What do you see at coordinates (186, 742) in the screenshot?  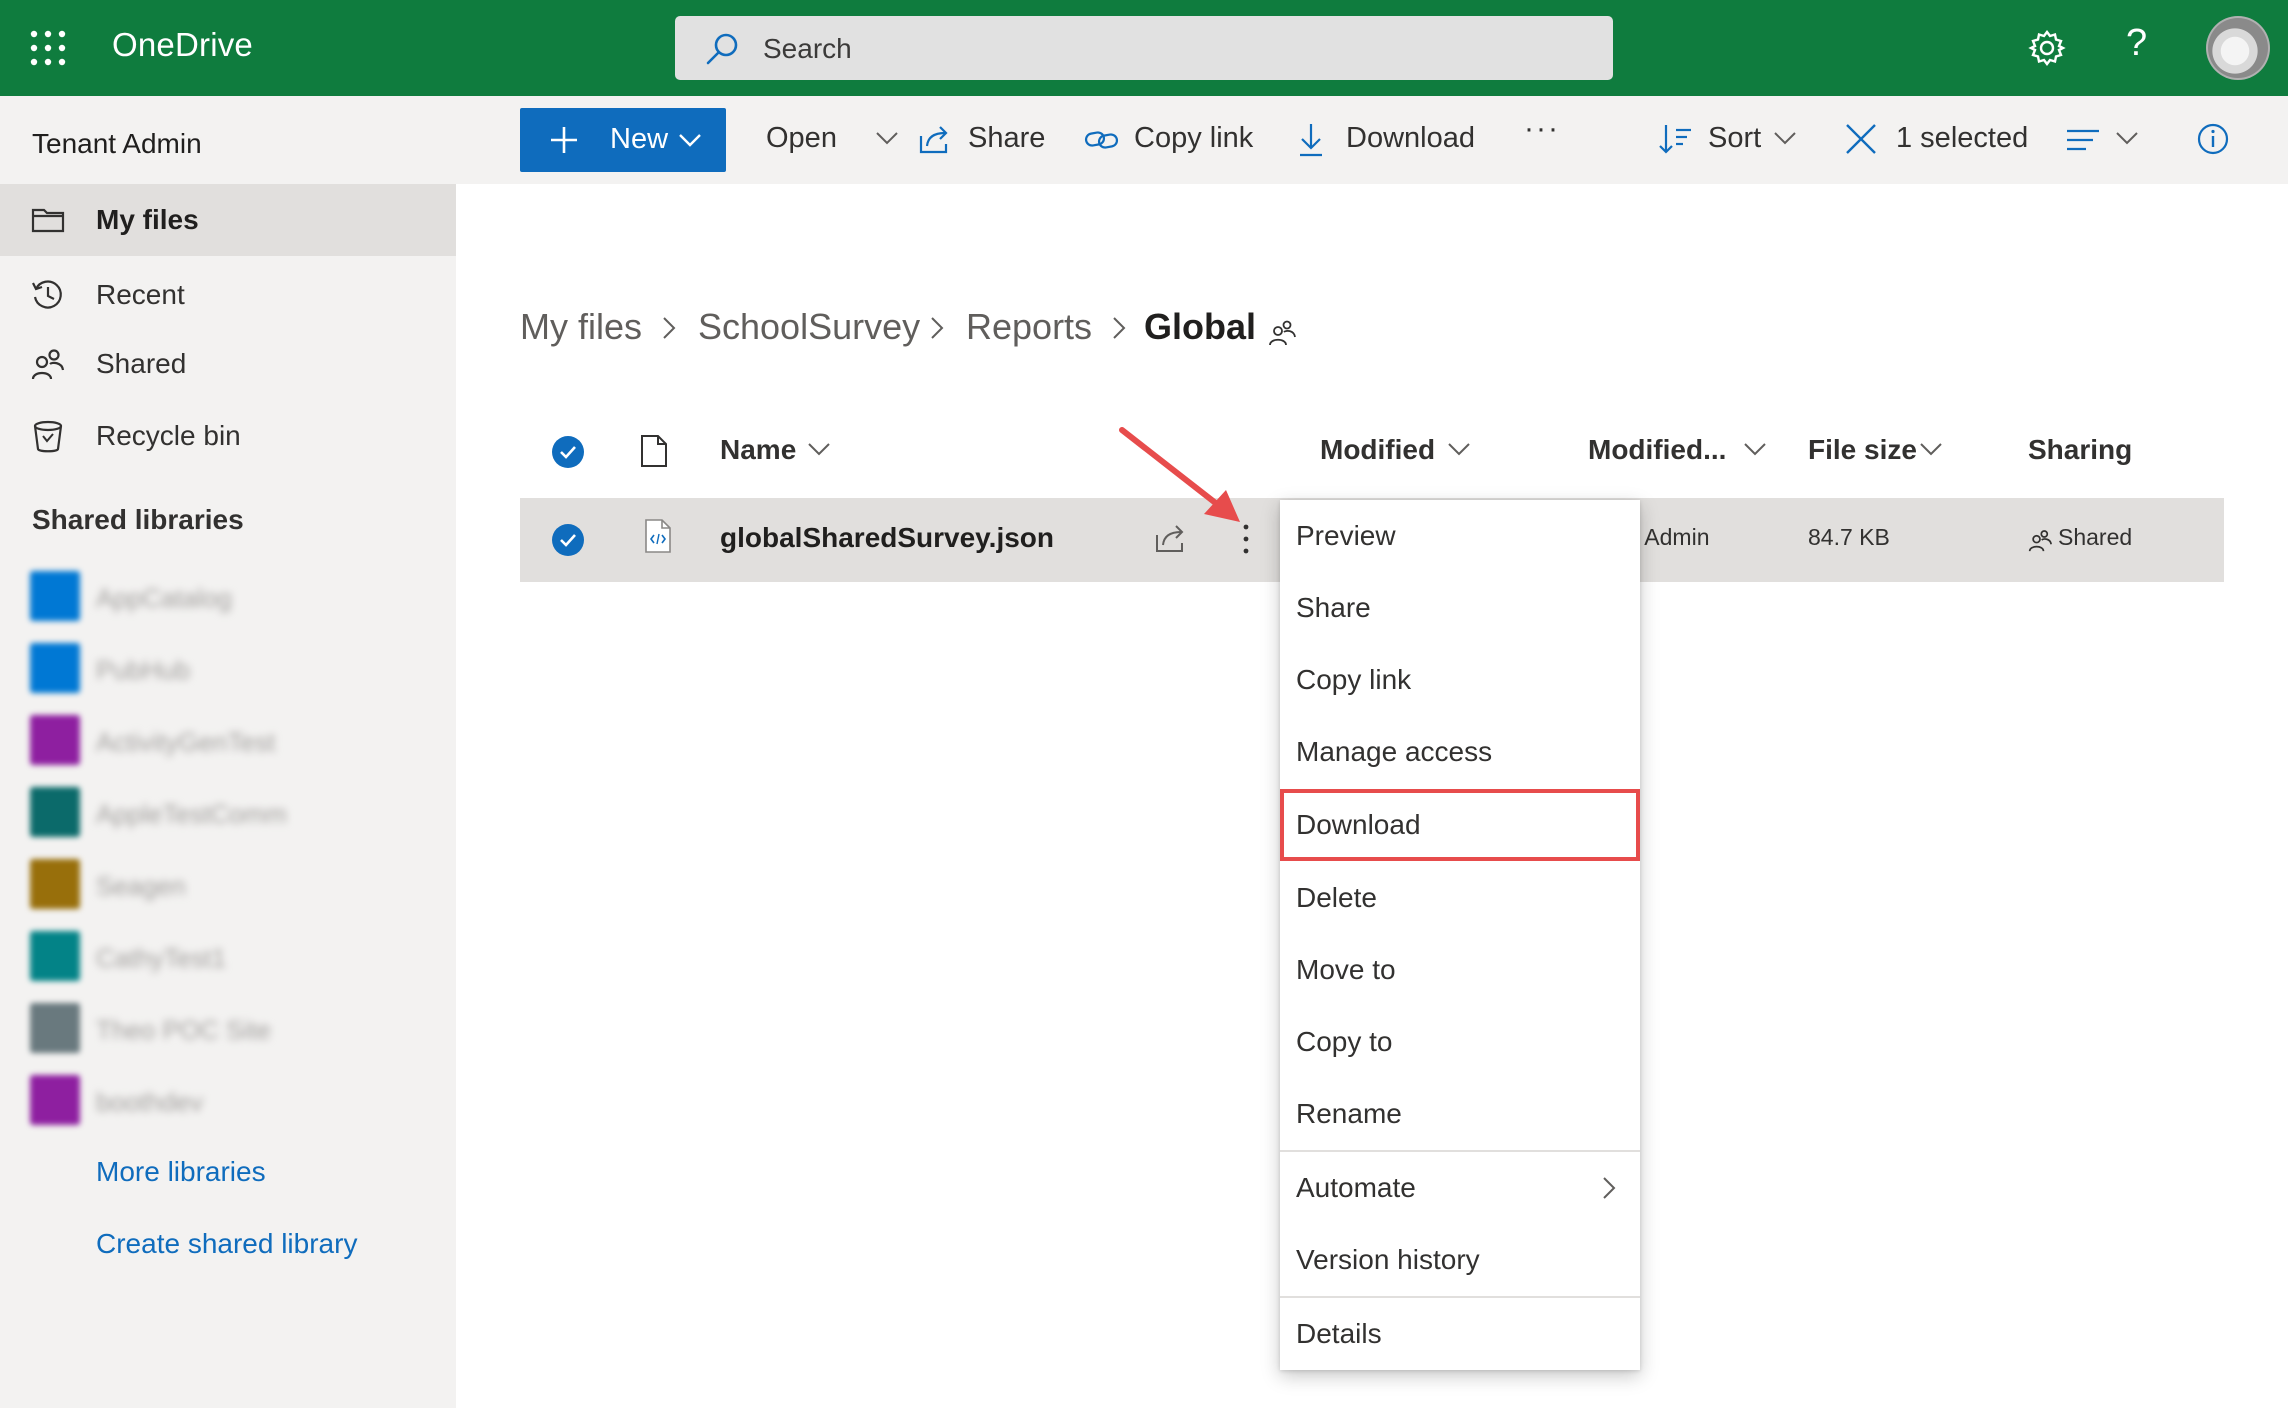 I see `library-name: ActivityGenTest` at bounding box center [186, 742].